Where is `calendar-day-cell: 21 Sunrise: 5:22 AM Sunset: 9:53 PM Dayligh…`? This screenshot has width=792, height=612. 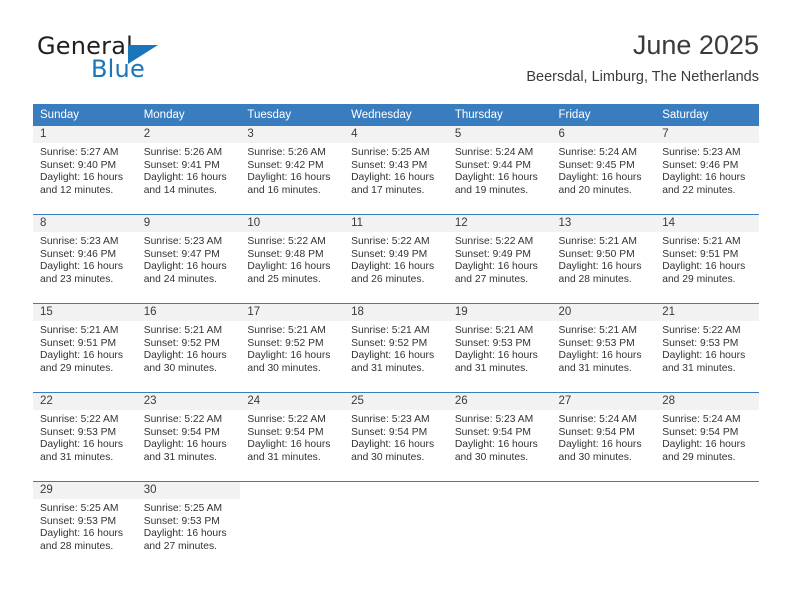 calendar-day-cell: 21 Sunrise: 5:22 AM Sunset: 9:53 PM Dayligh… is located at coordinates (707, 348).